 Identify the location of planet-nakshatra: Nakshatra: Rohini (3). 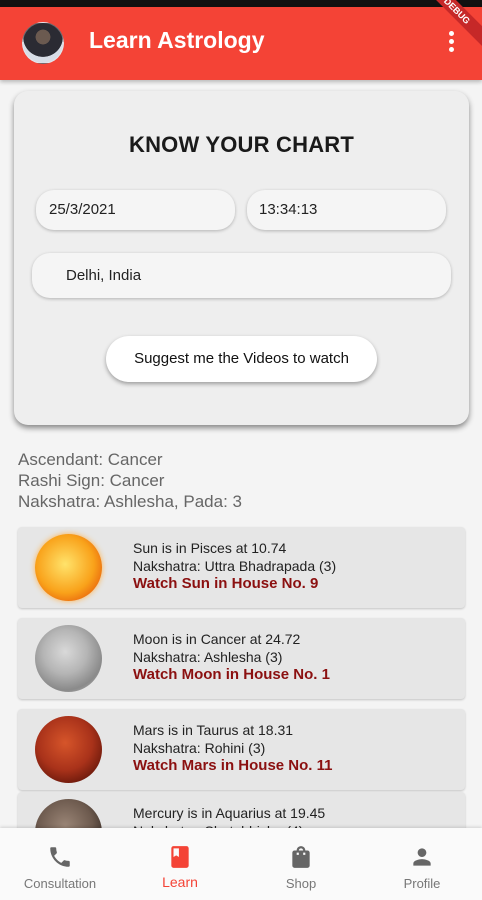
(199, 748).